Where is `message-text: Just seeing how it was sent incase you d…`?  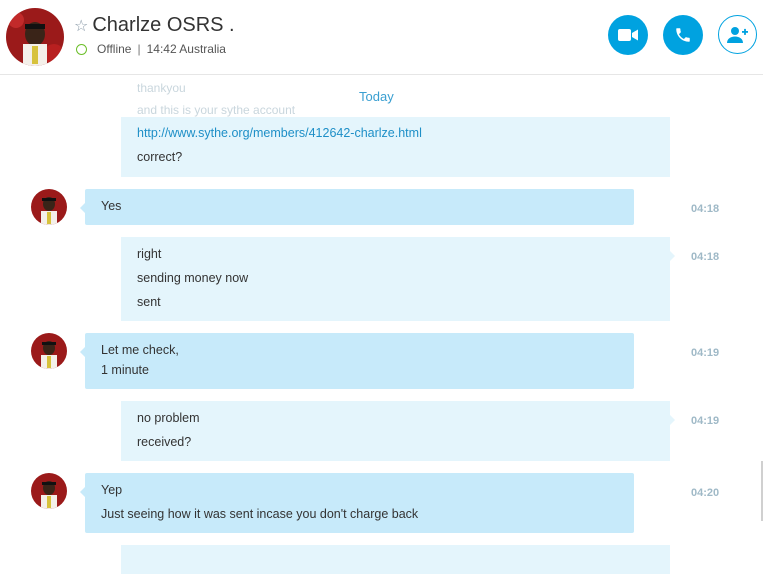 message-text: Just seeing how it was sent incase you d… is located at coordinates (260, 514).